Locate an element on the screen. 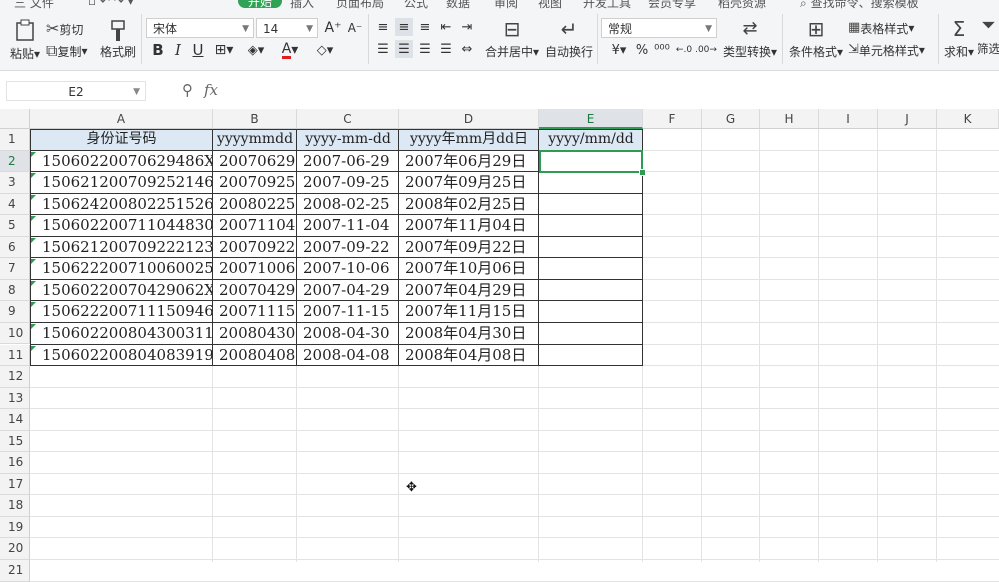 This screenshot has width=999, height=582. cell-e11 is located at coordinates (591, 356).